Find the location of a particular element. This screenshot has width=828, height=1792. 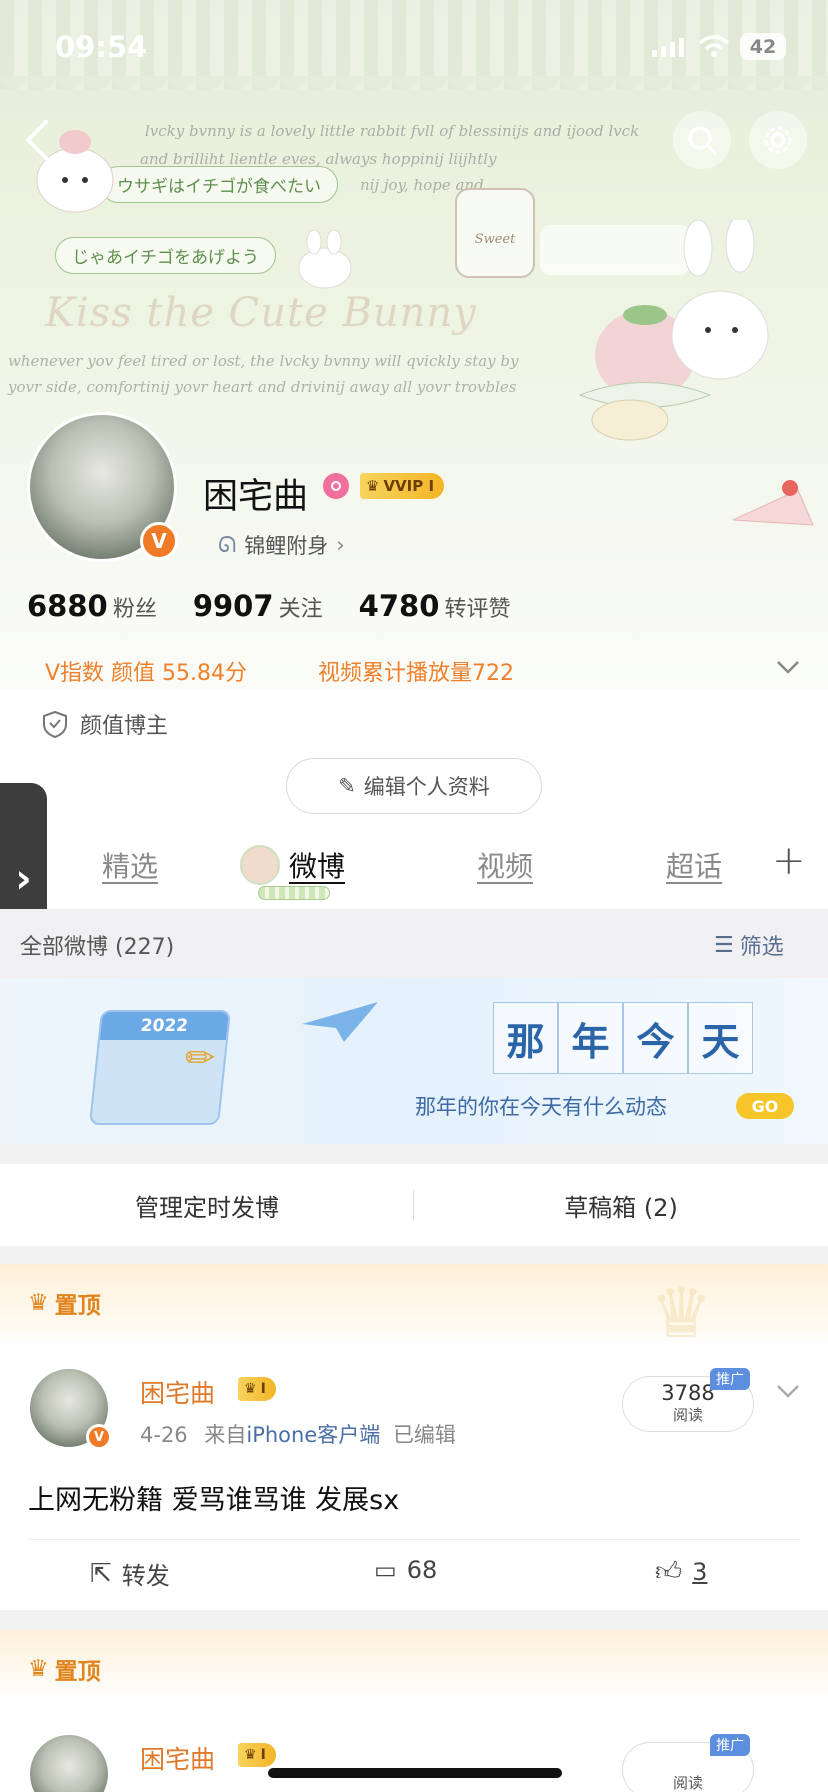

comment-icon: ▭ is located at coordinates (385, 1570).